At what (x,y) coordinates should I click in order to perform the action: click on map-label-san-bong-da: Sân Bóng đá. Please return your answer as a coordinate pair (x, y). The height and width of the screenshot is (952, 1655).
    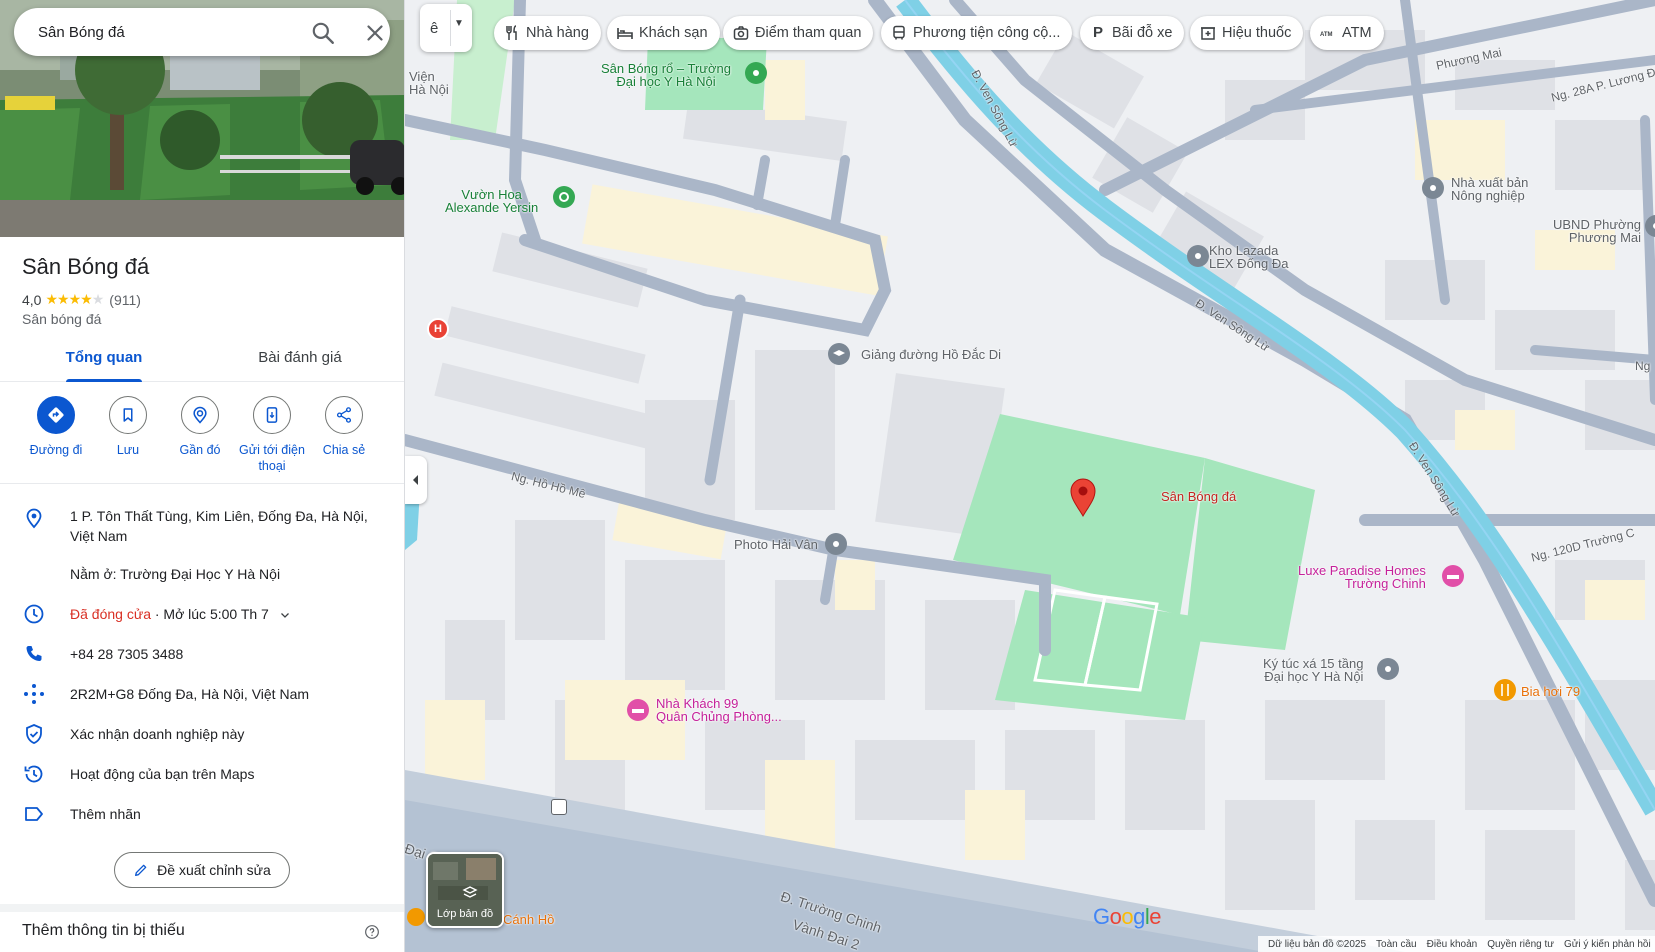
    Looking at the image, I should click on (1198, 496).